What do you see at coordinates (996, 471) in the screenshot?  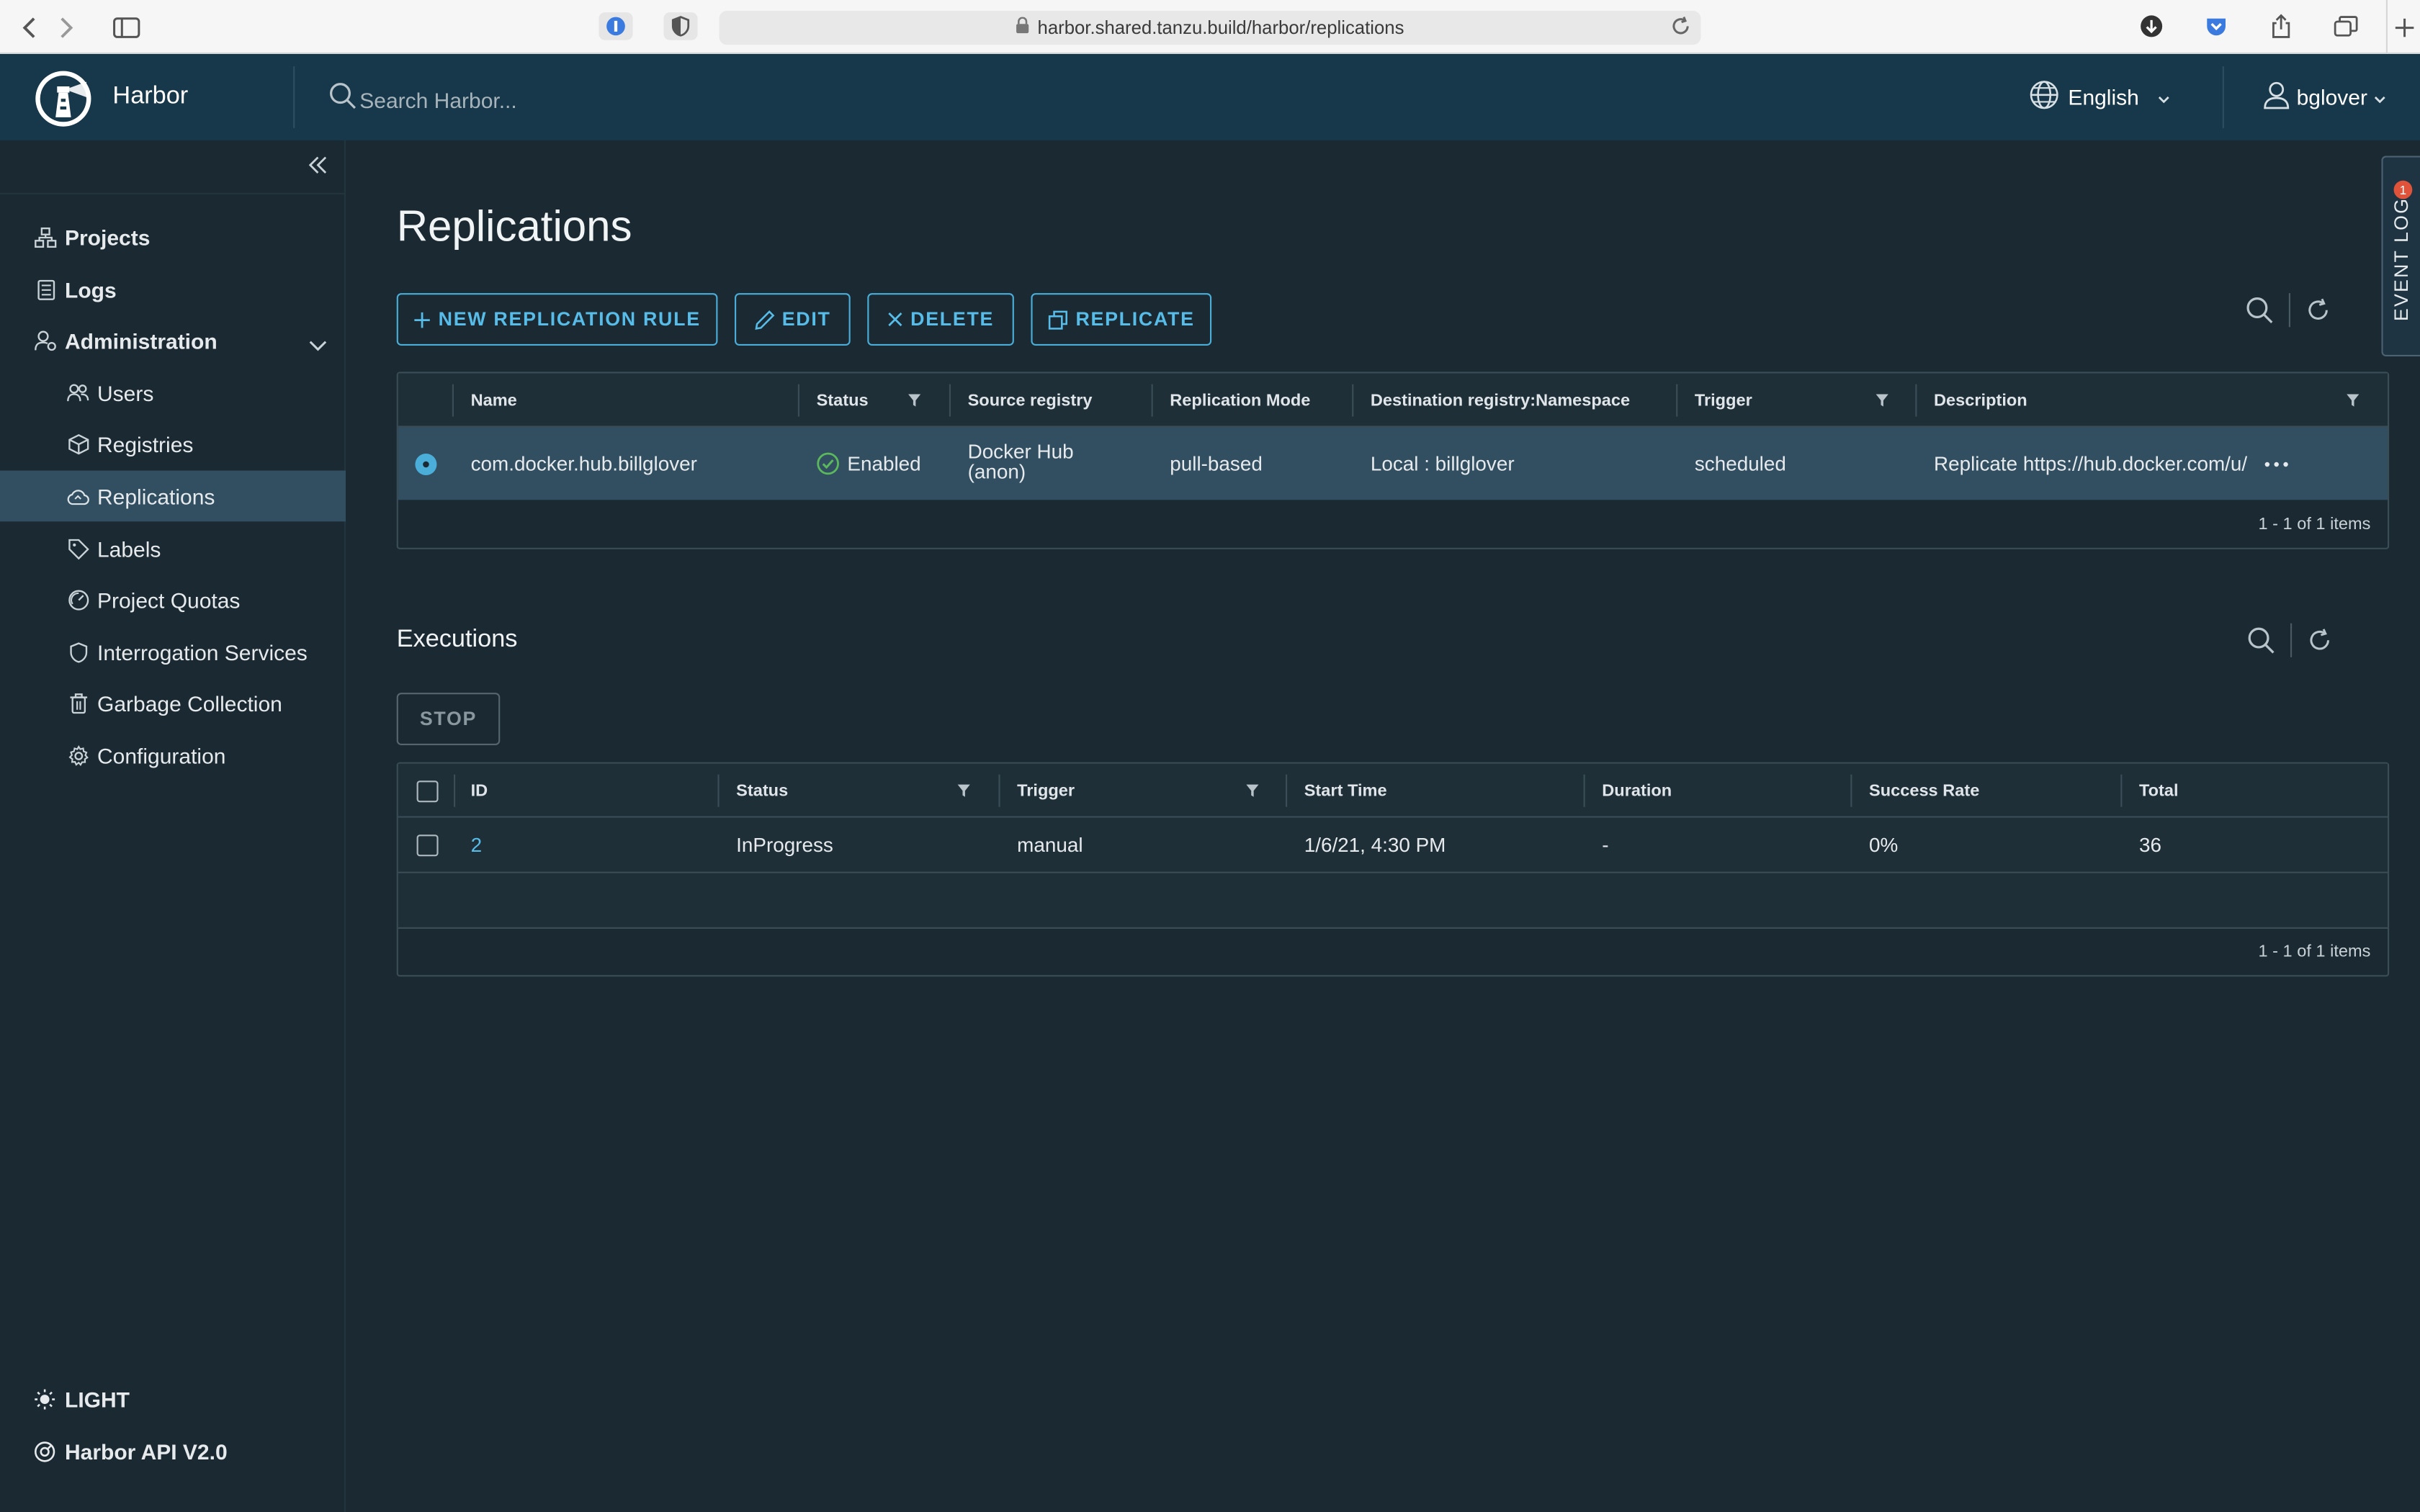 I see `source-registry-auth: (anon)` at bounding box center [996, 471].